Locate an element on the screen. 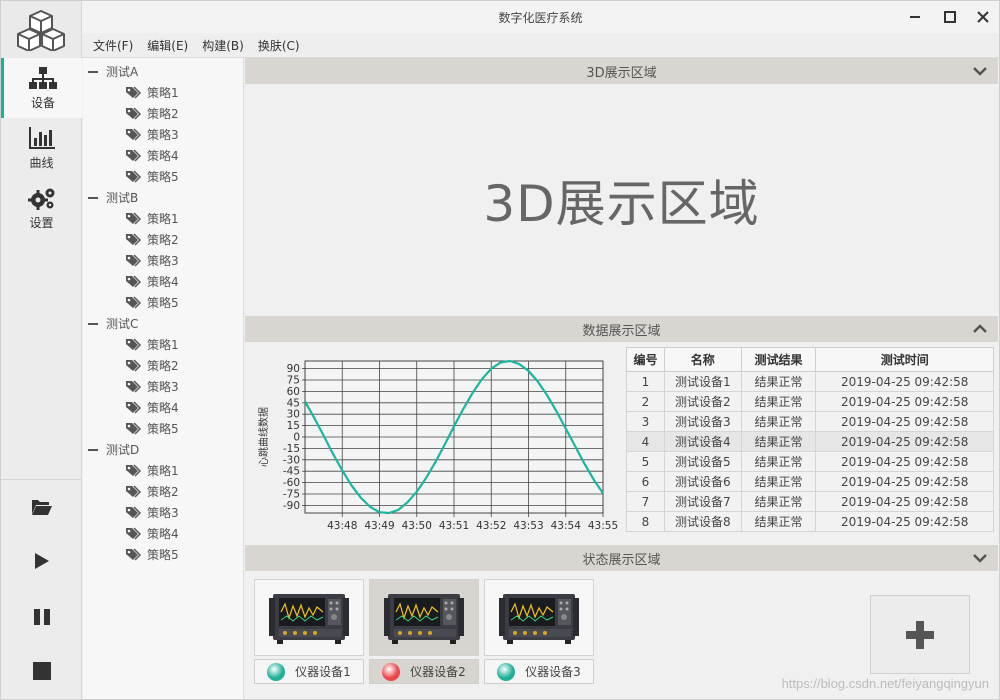  table-row: 3 测试设备3 结果正常 2019-04-25 09:42:58 is located at coordinates (810, 421).